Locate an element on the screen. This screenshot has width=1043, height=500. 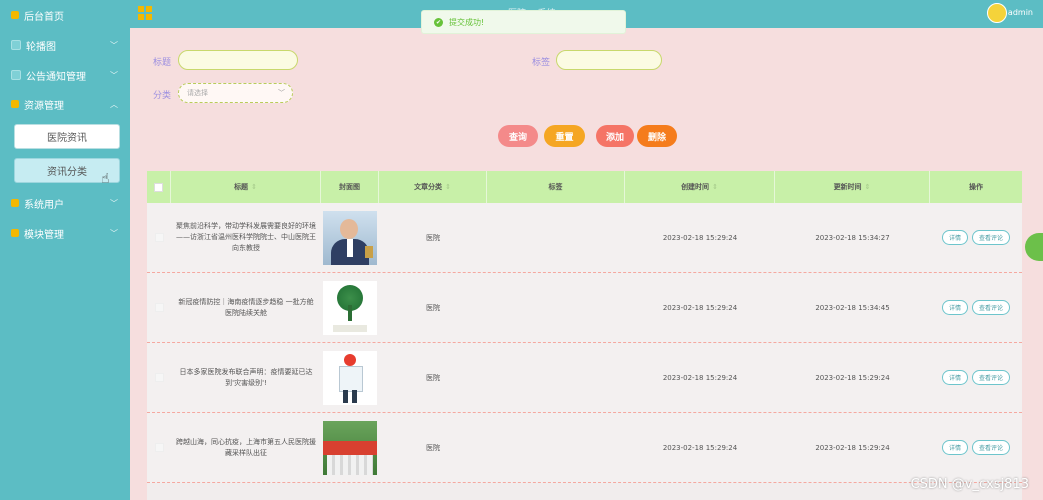
add-button: 添加 is located at coordinates (615, 136).